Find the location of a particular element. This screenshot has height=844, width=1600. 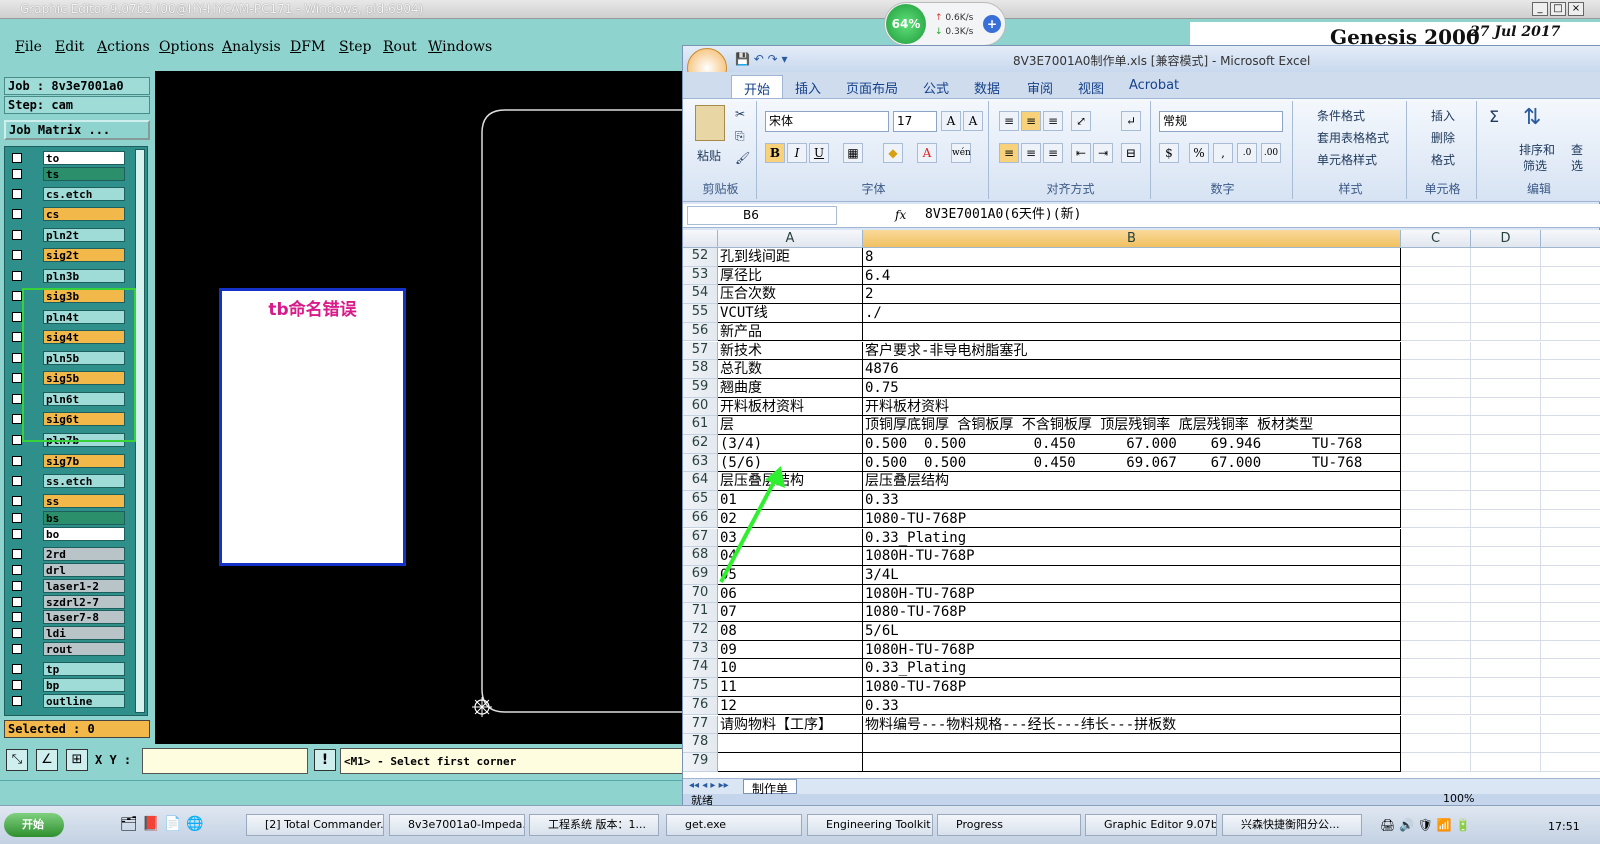

copy-icon: ⎘ is located at coordinates (740, 136).